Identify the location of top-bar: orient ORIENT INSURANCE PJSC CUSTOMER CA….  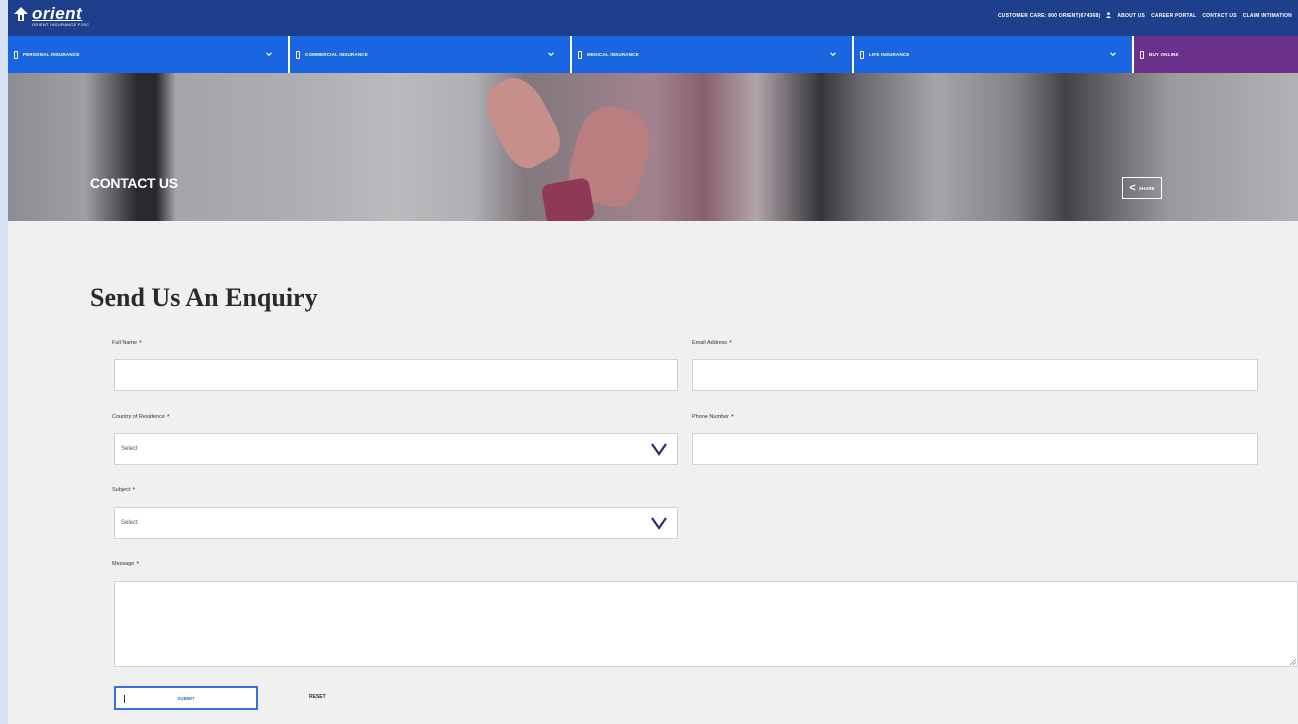
(653, 18).